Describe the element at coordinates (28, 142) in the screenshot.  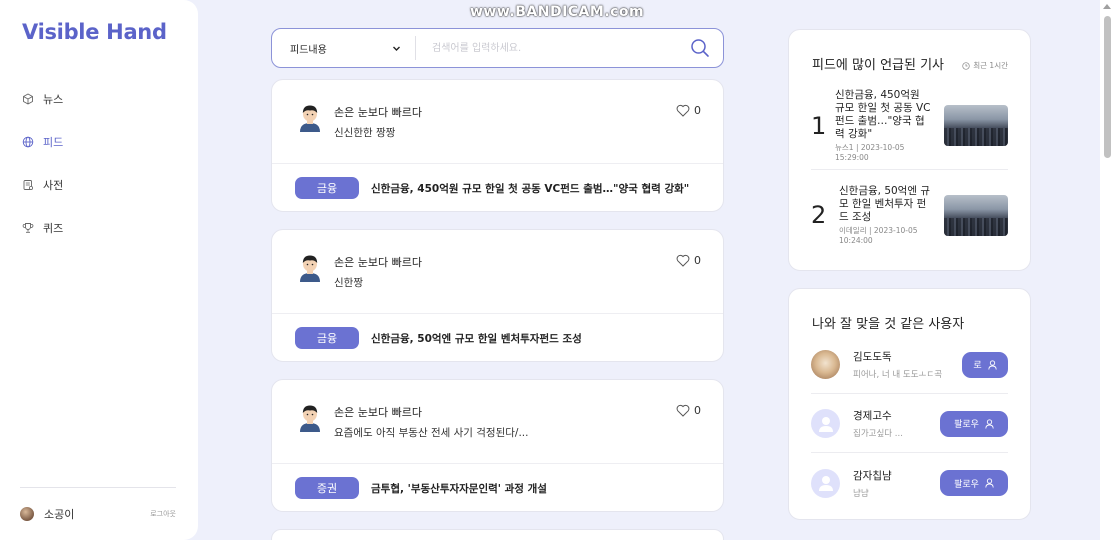
I see `globe-icon` at that location.